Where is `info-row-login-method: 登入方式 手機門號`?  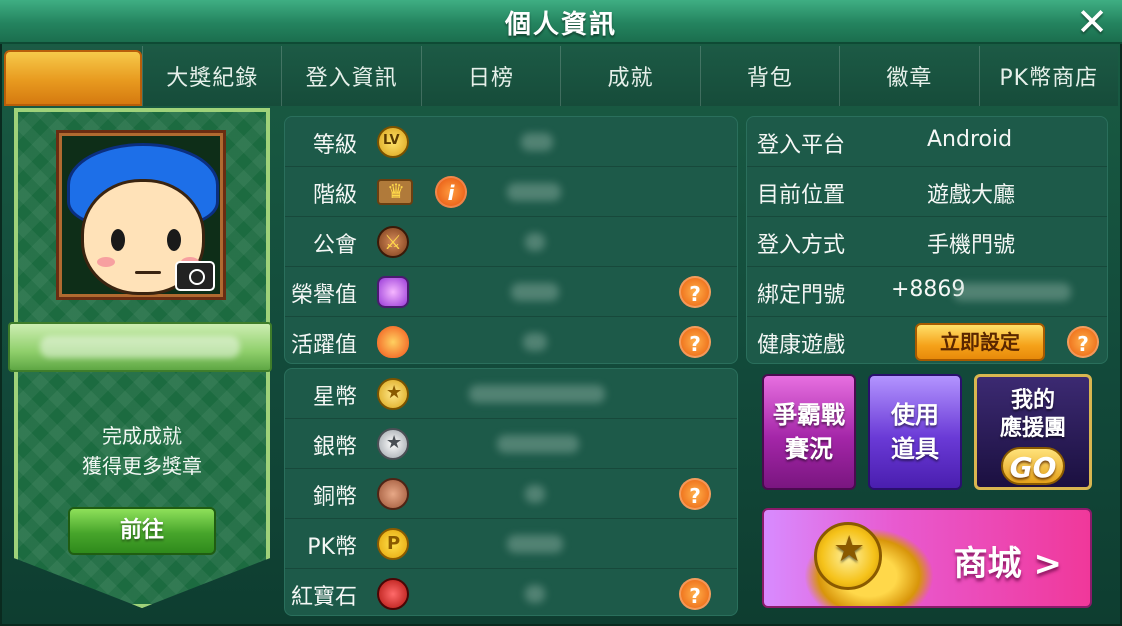 info-row-login-method: 登入方式 手機門號 is located at coordinates (927, 242).